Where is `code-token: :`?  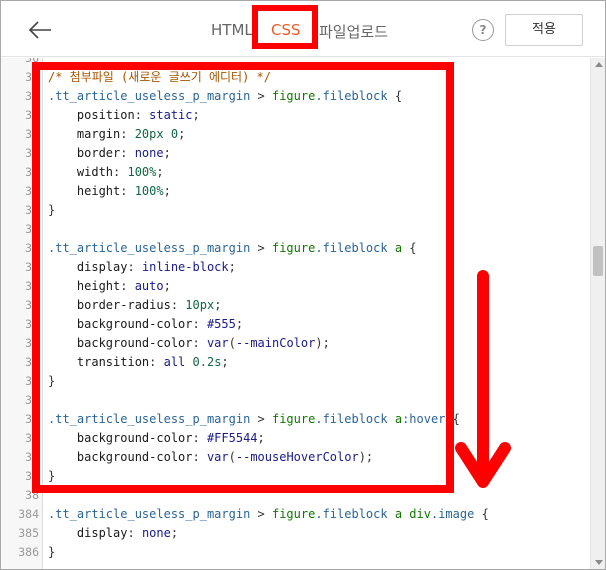
code-token: : is located at coordinates (134, 533).